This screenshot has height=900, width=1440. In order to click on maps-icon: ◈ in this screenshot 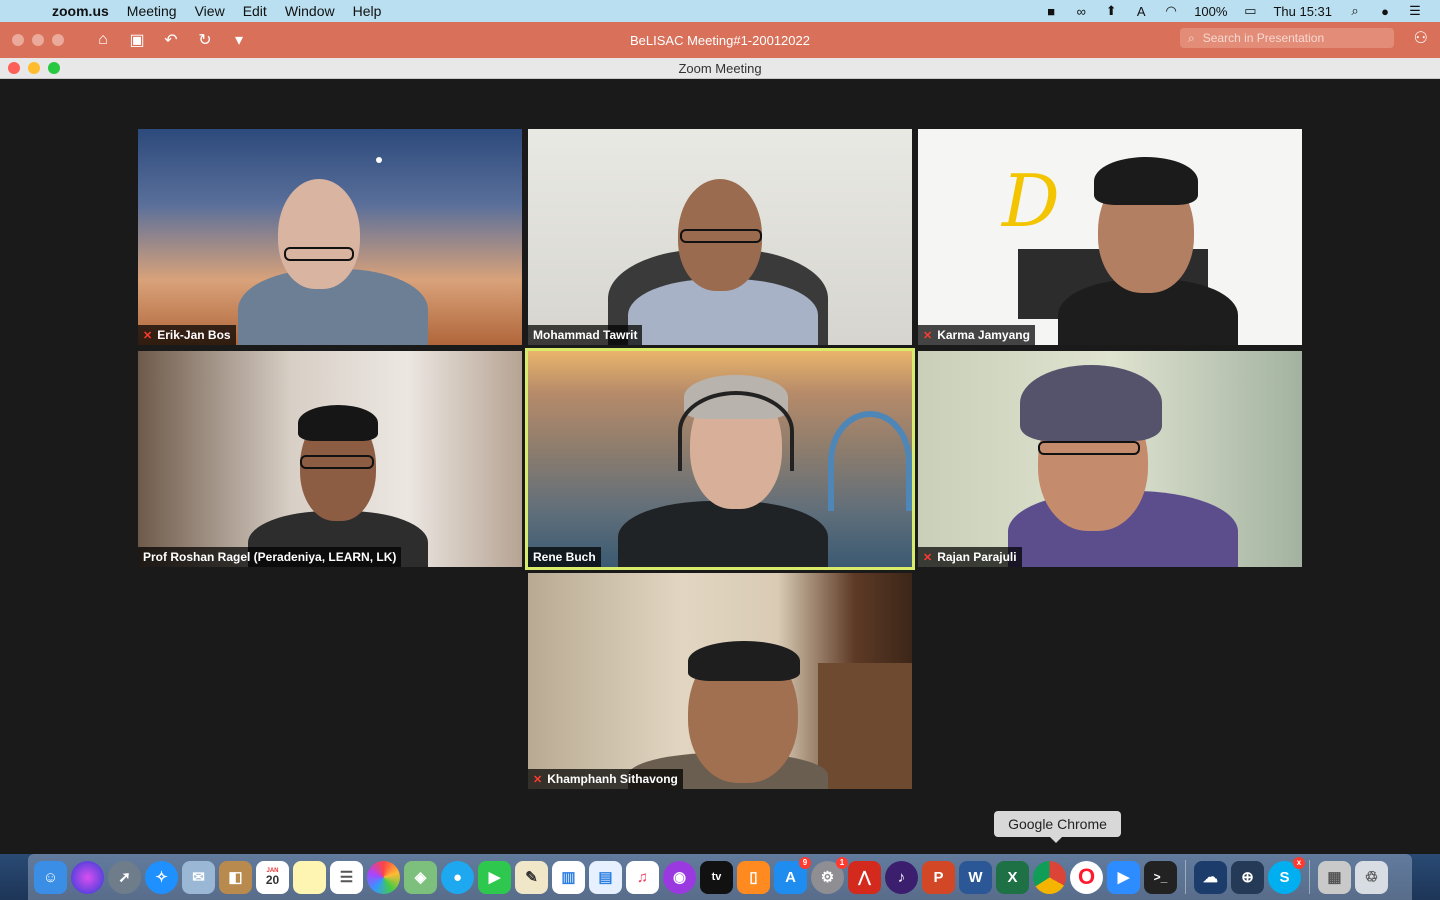, I will do `click(420, 877)`.